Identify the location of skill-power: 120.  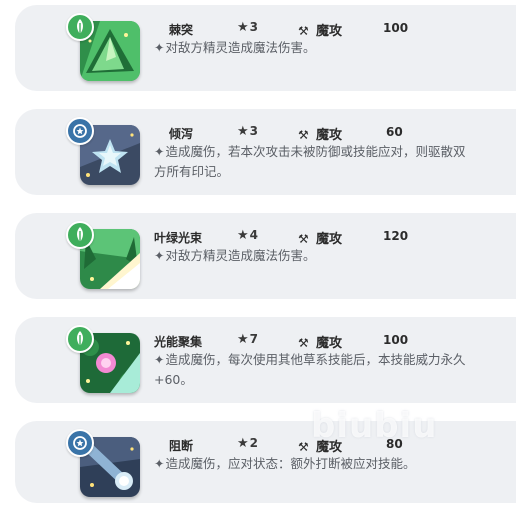
(396, 236).